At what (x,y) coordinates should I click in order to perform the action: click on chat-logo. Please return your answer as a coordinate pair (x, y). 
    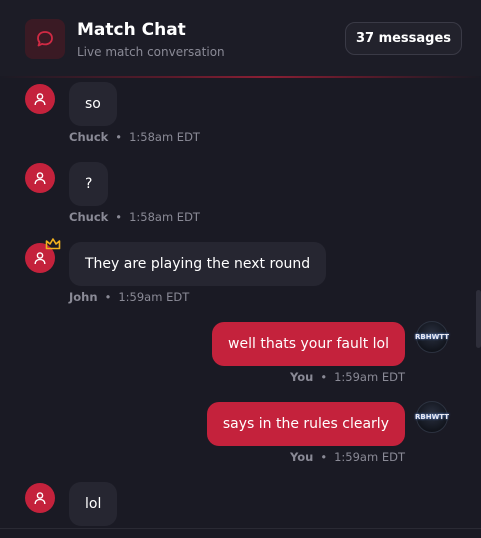
    Looking at the image, I should click on (45, 39).